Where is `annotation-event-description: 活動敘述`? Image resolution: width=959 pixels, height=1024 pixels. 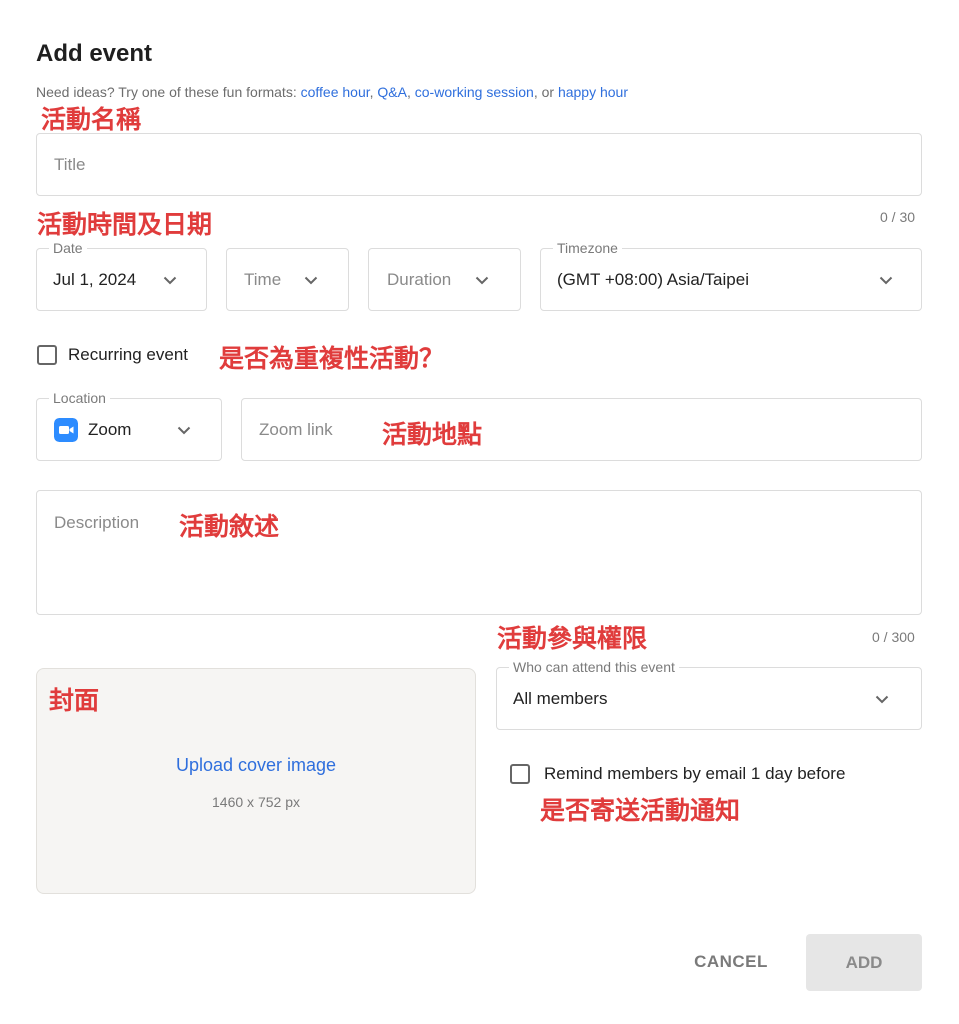
annotation-event-description: 活動敘述 is located at coordinates (229, 526).